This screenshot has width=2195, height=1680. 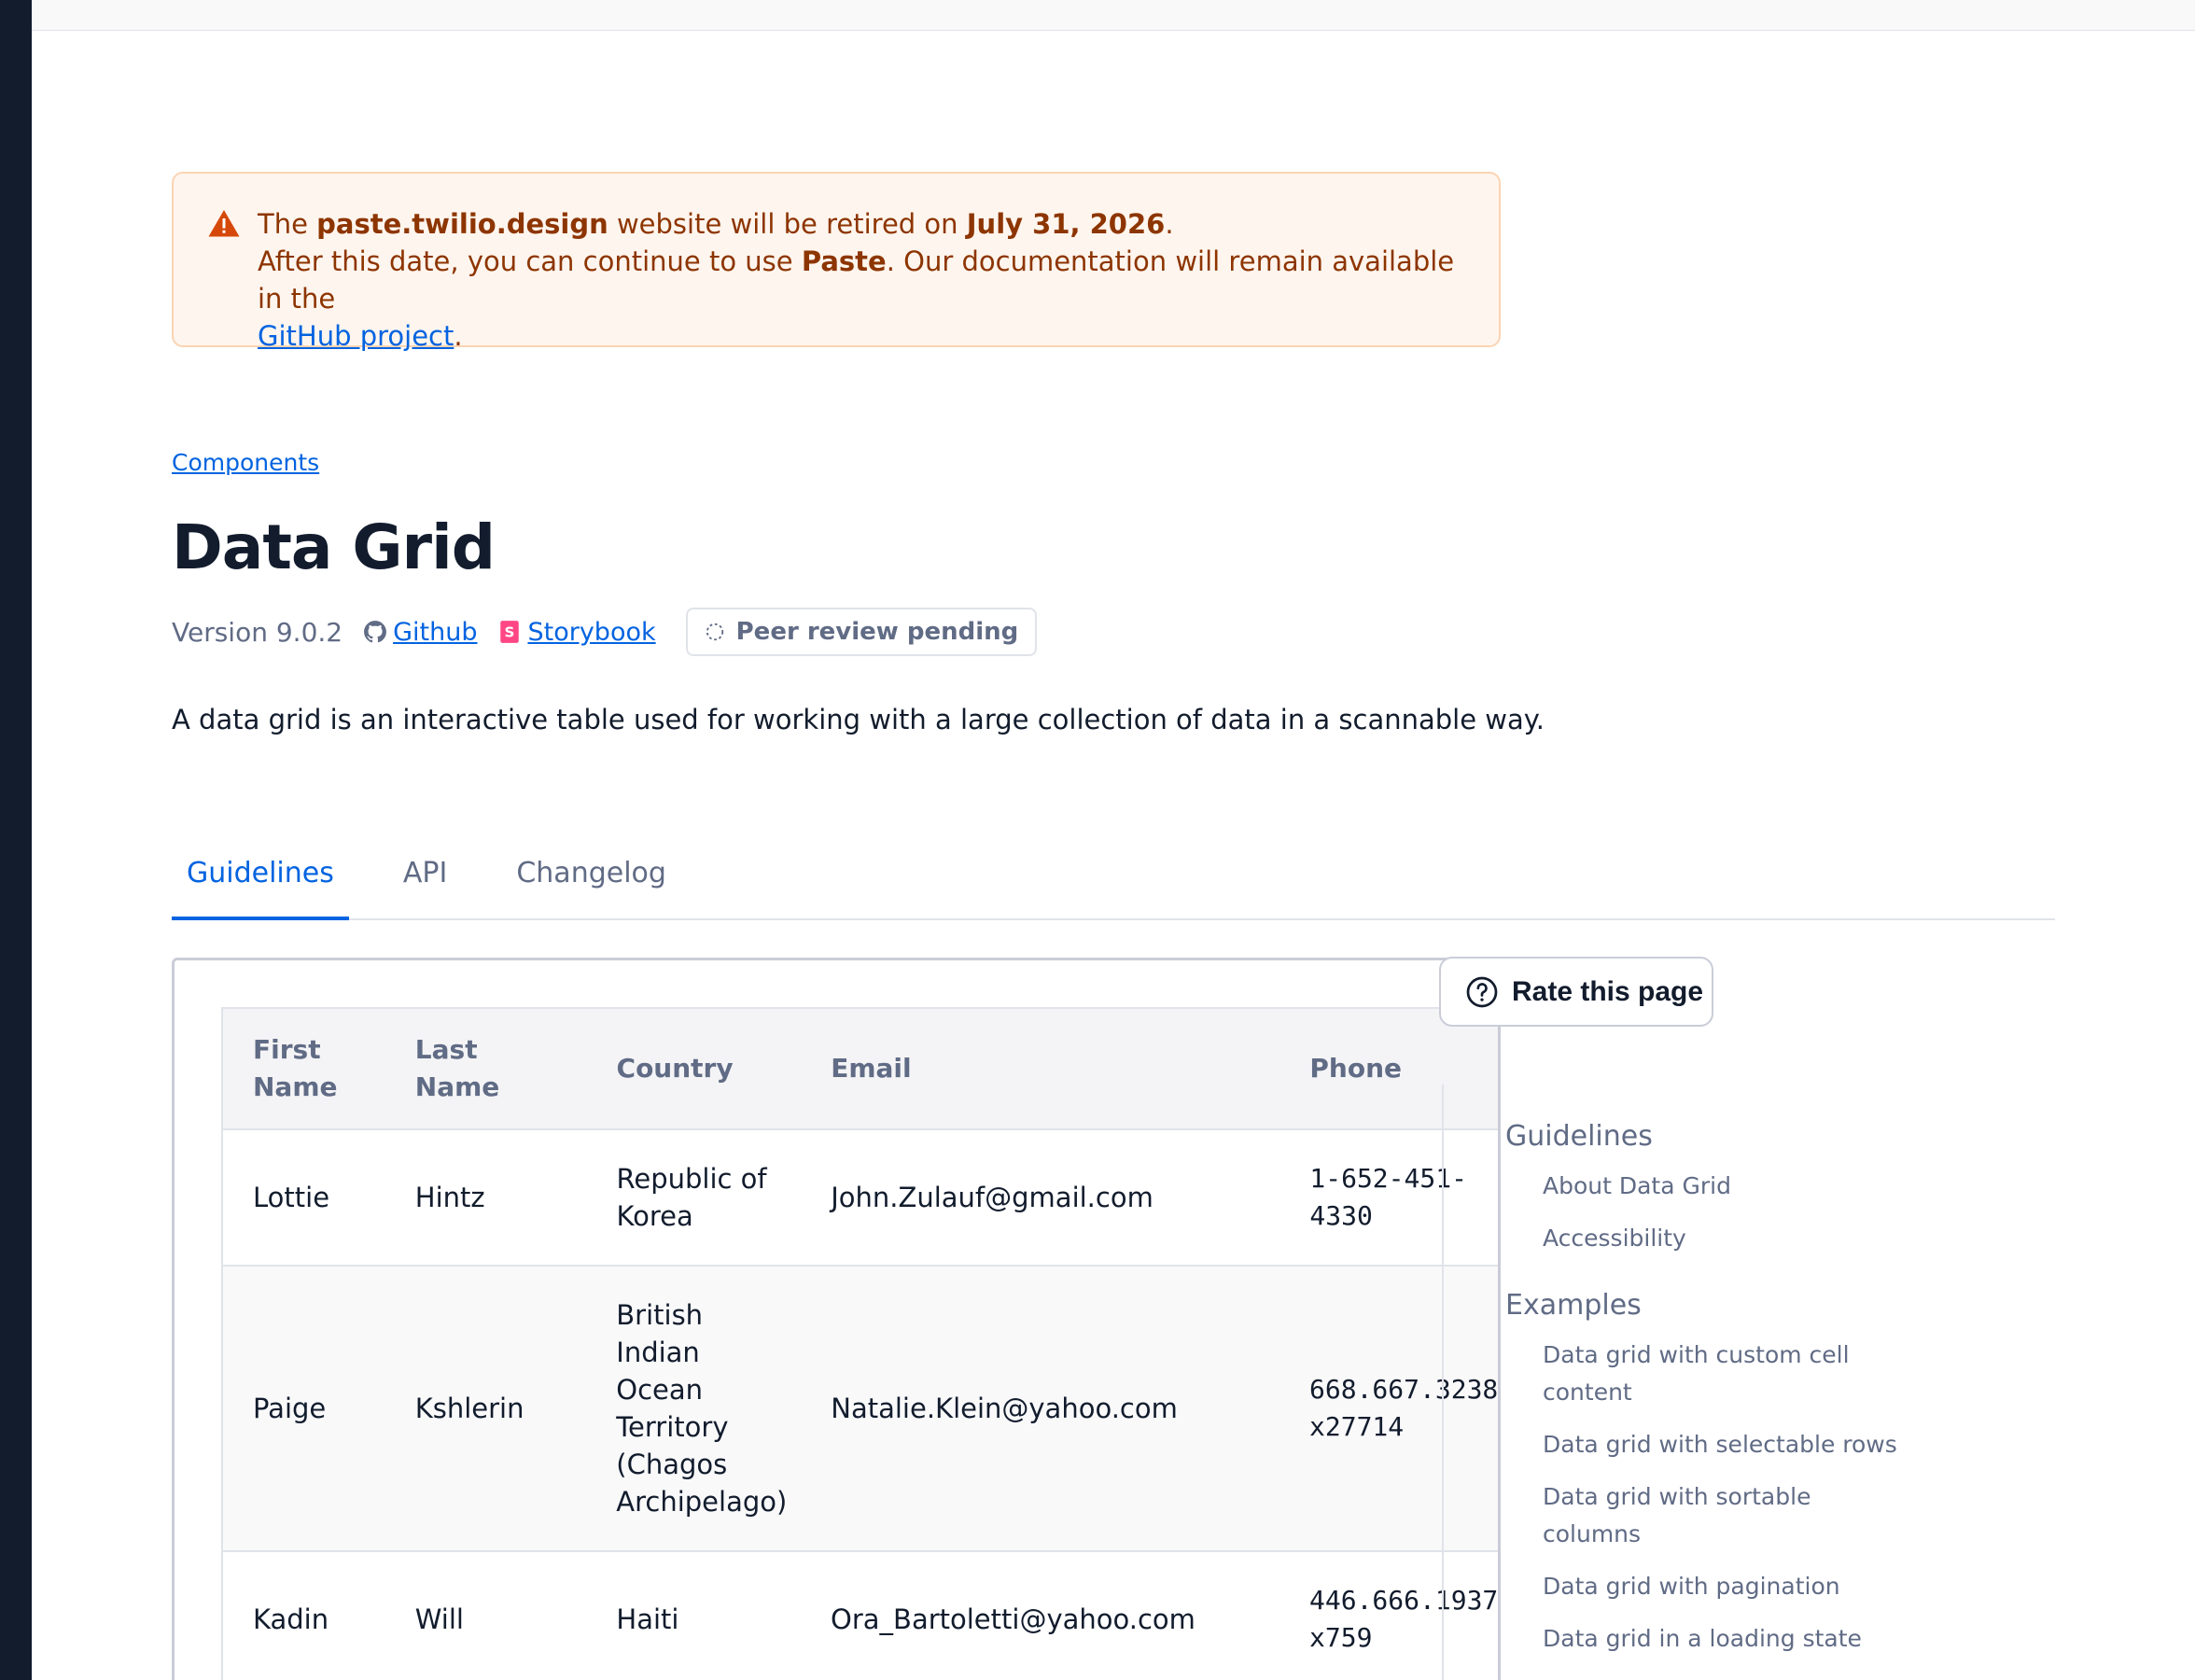 I want to click on version-label: Version 9.0.2, so click(x=257, y=632).